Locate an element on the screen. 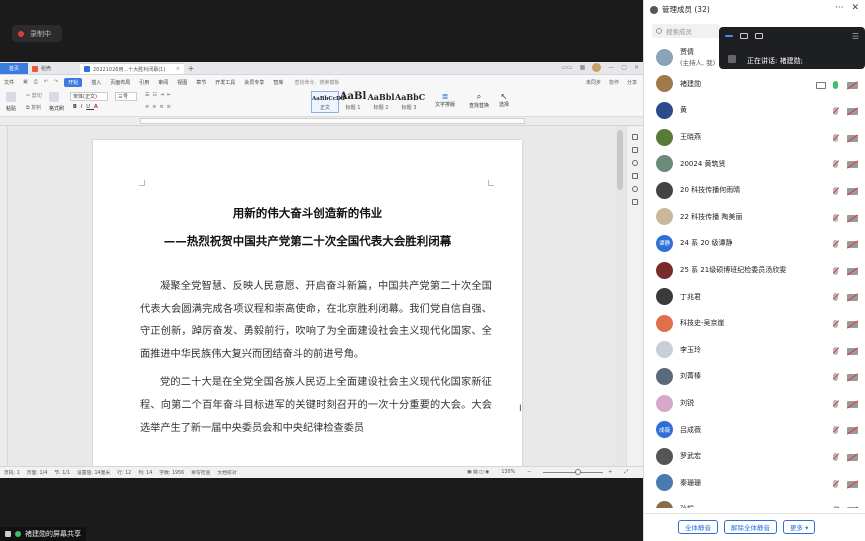 The image size is (865, 541). menu-references: 引用 is located at coordinates (144, 82).